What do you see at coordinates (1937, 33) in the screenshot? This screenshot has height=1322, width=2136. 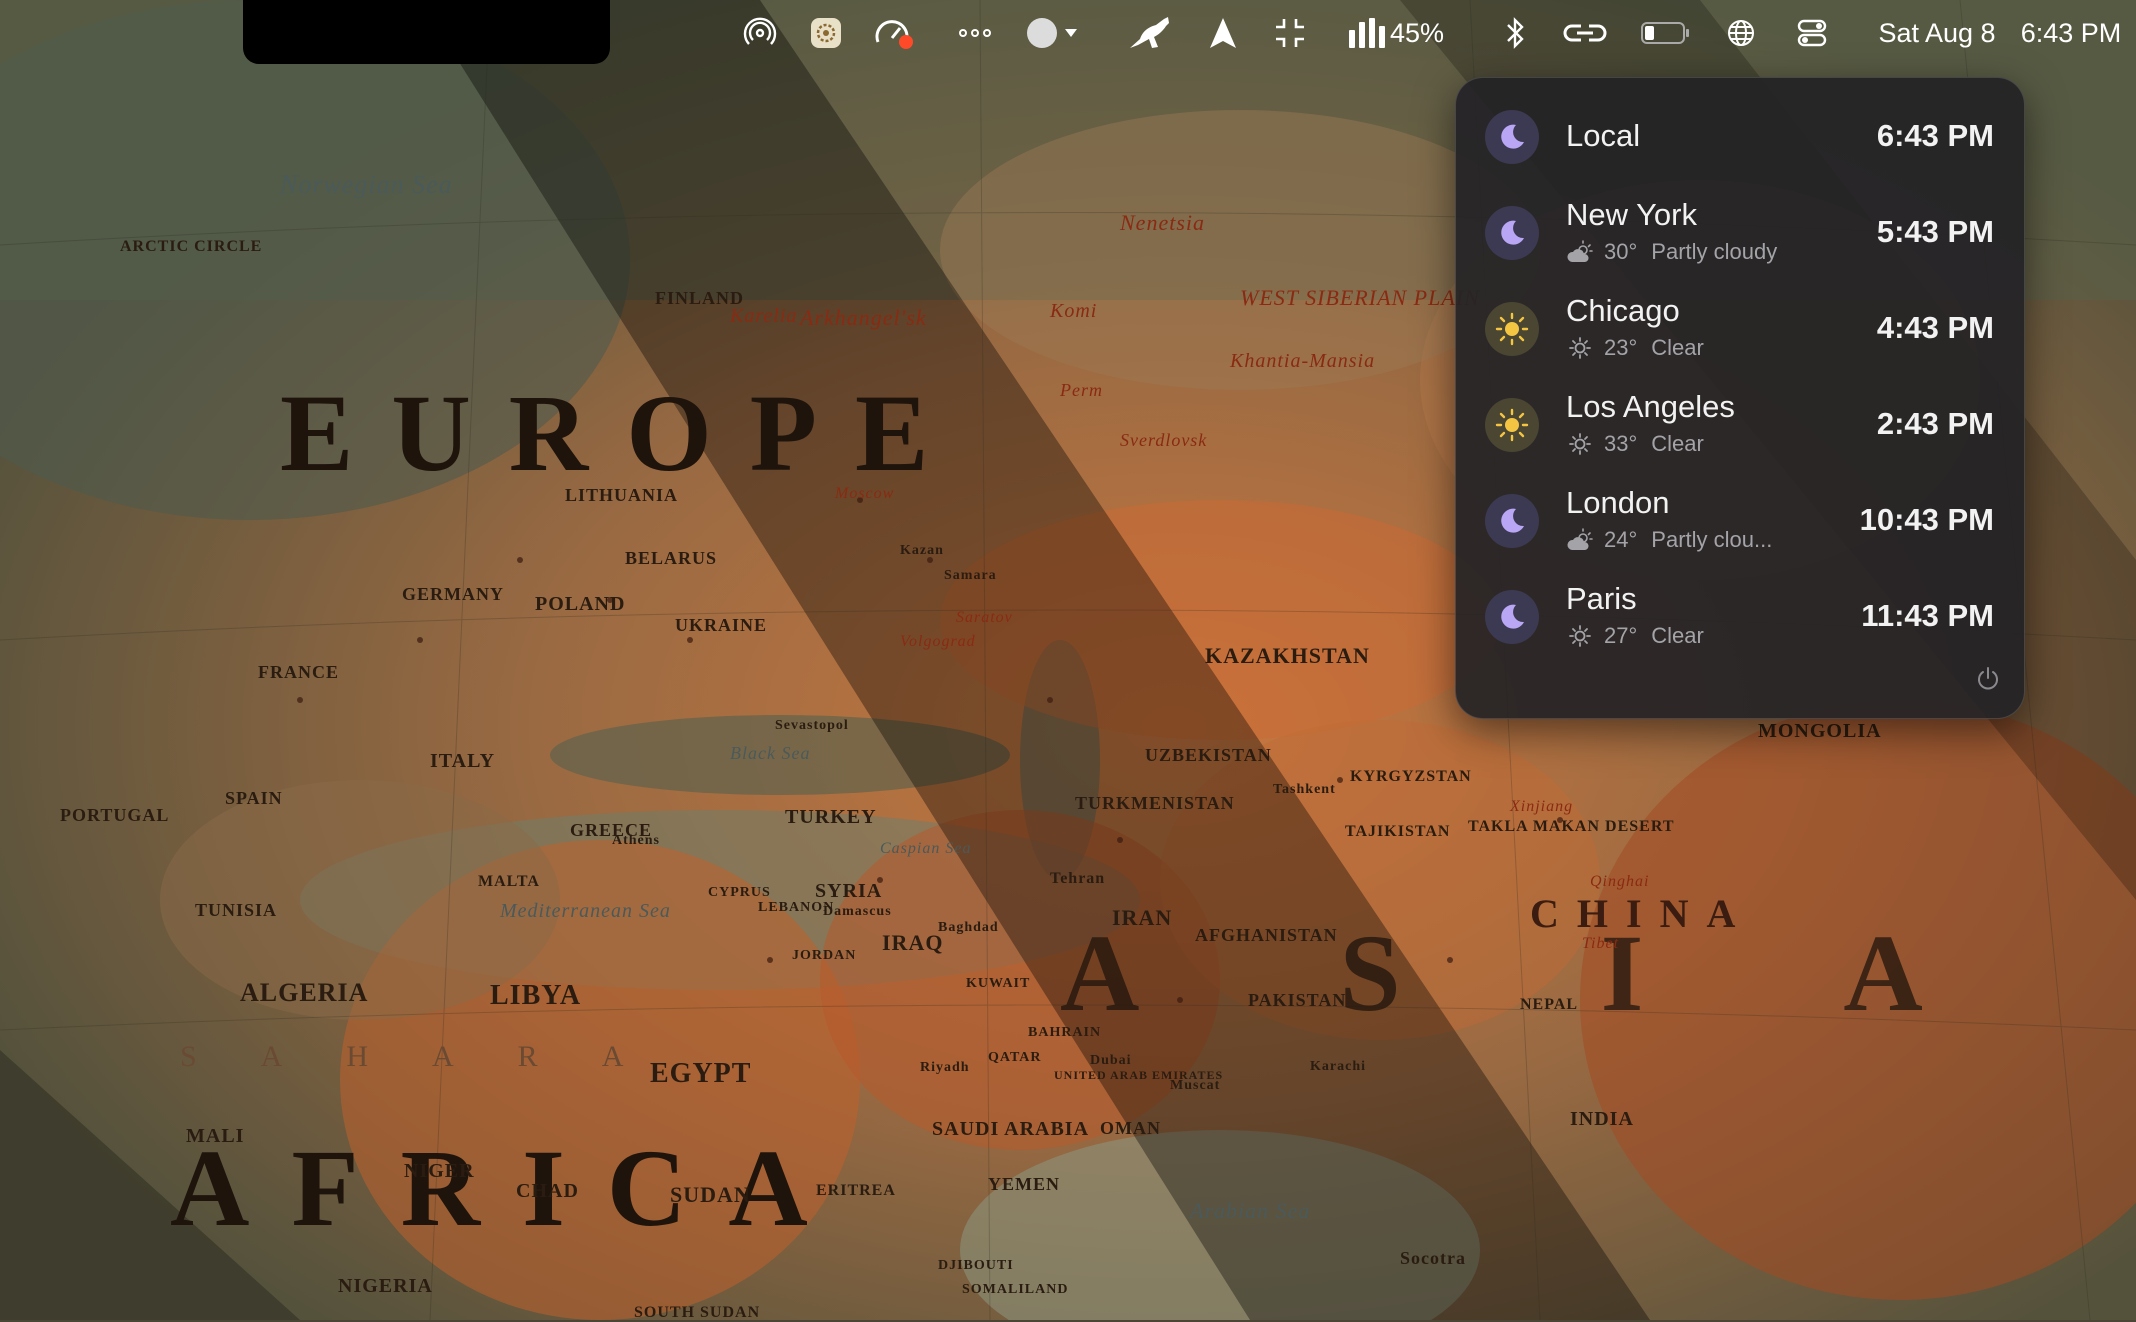 I see `menubar-date: Sat Aug 8` at bounding box center [1937, 33].